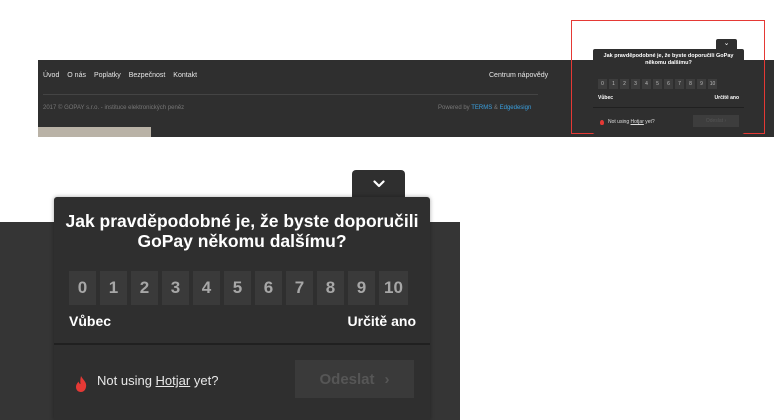 The height and width of the screenshot is (420, 774). What do you see at coordinates (619, 122) in the screenshot?
I see `mini-hotjar-prefix: Not using` at bounding box center [619, 122].